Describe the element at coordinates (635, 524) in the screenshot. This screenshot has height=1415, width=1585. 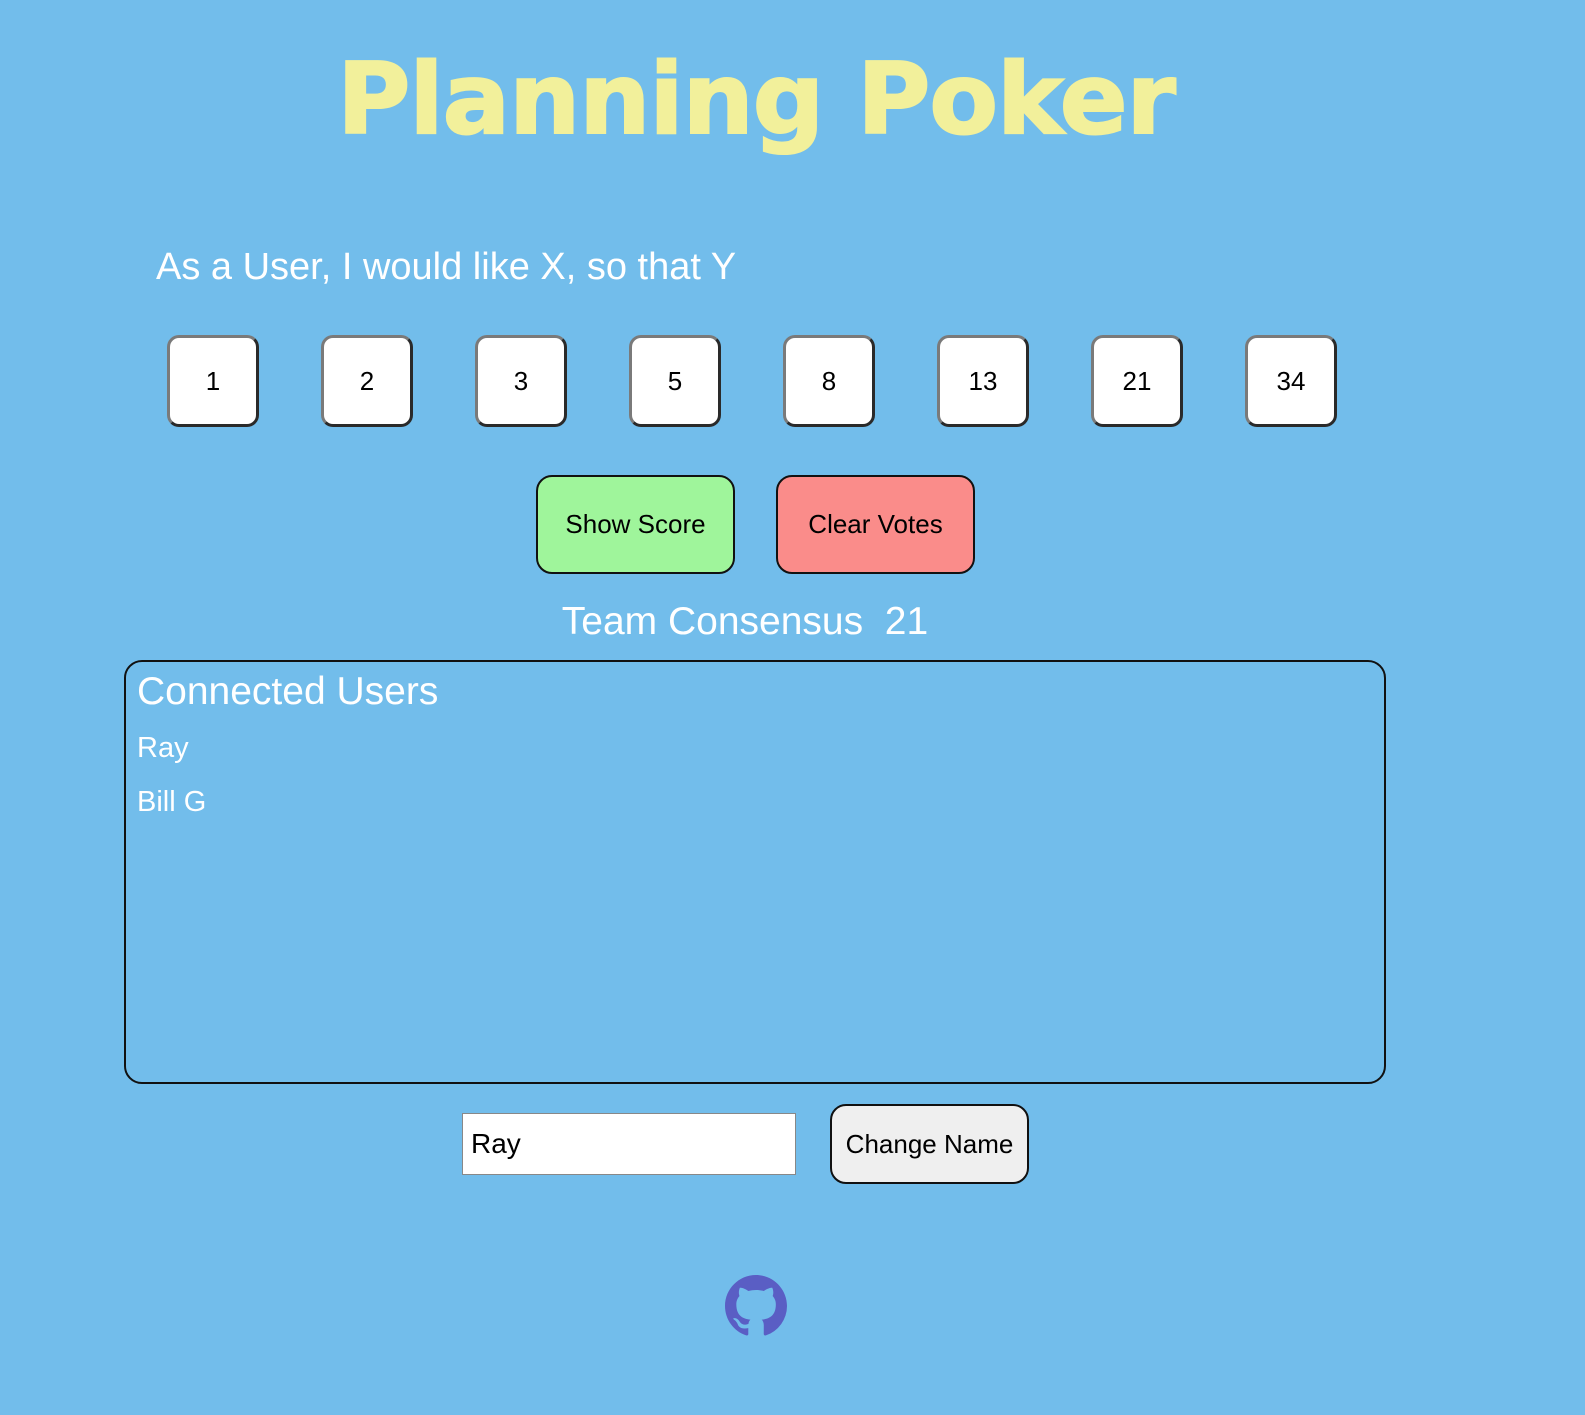
I see `show-score-button: Show Score` at that location.